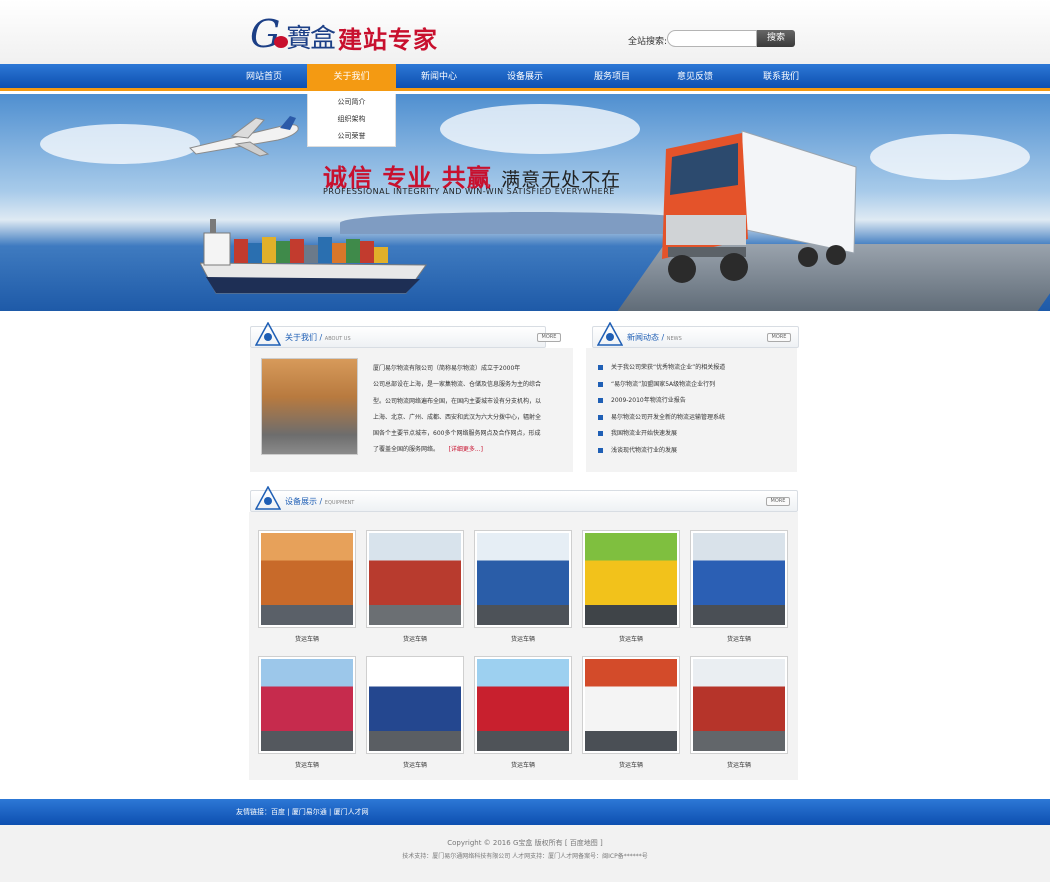 The image size is (1050, 882). What do you see at coordinates (457, 417) in the screenshot?
I see `about-line: 上海、北京、广州、成都、西安和武汉为六大分拨中心，辐射全` at bounding box center [457, 417].